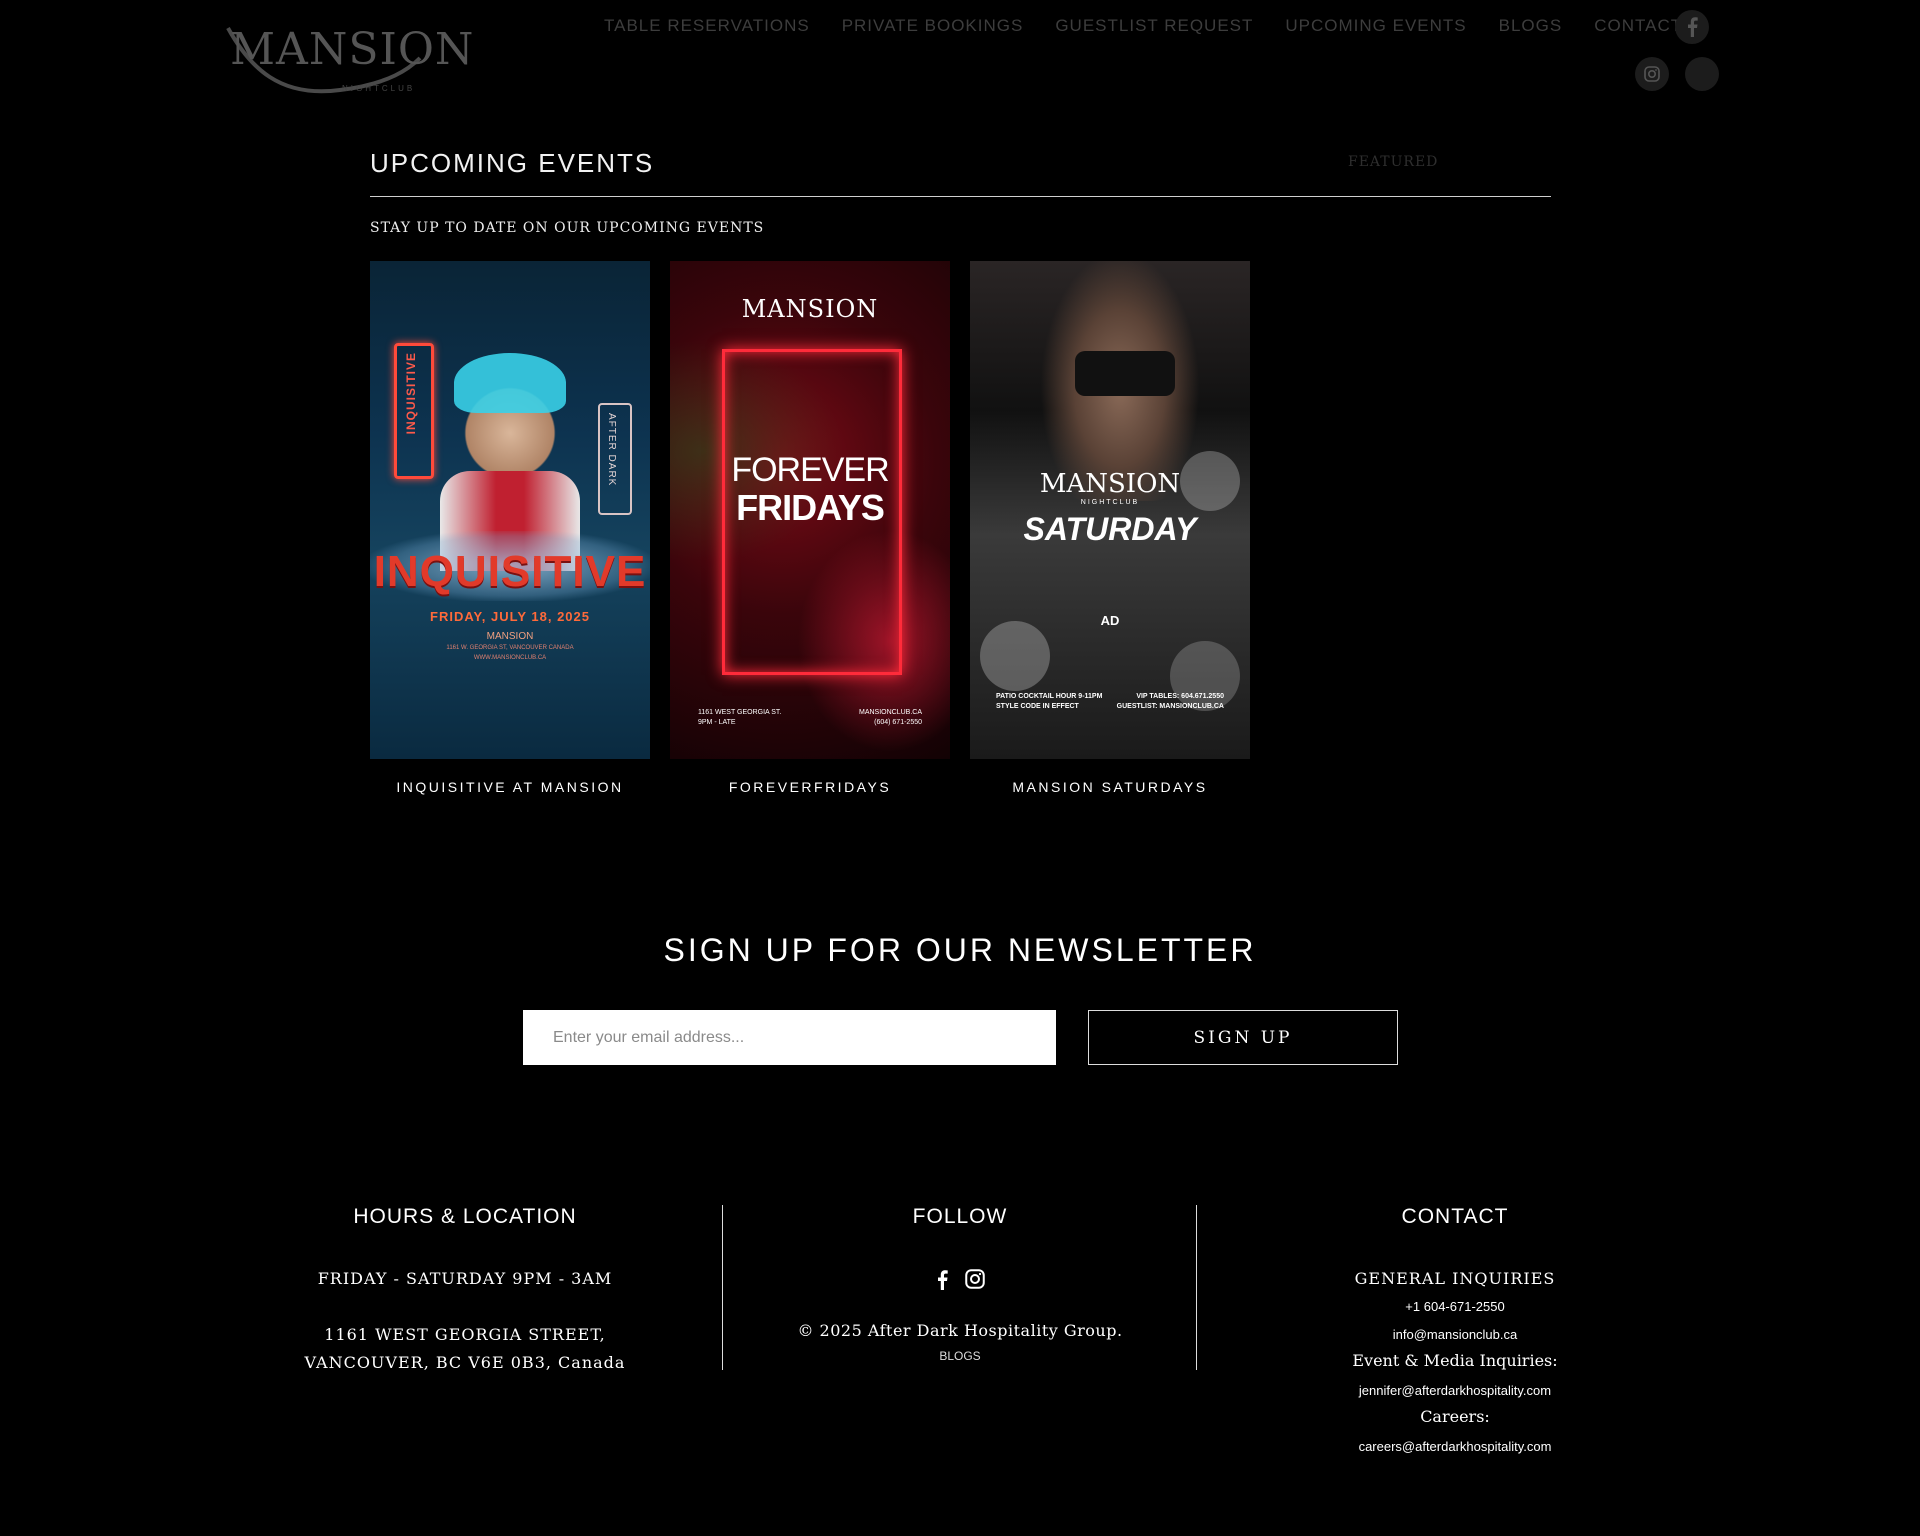  I want to click on nav-contact: CONTACT, so click(1638, 26).